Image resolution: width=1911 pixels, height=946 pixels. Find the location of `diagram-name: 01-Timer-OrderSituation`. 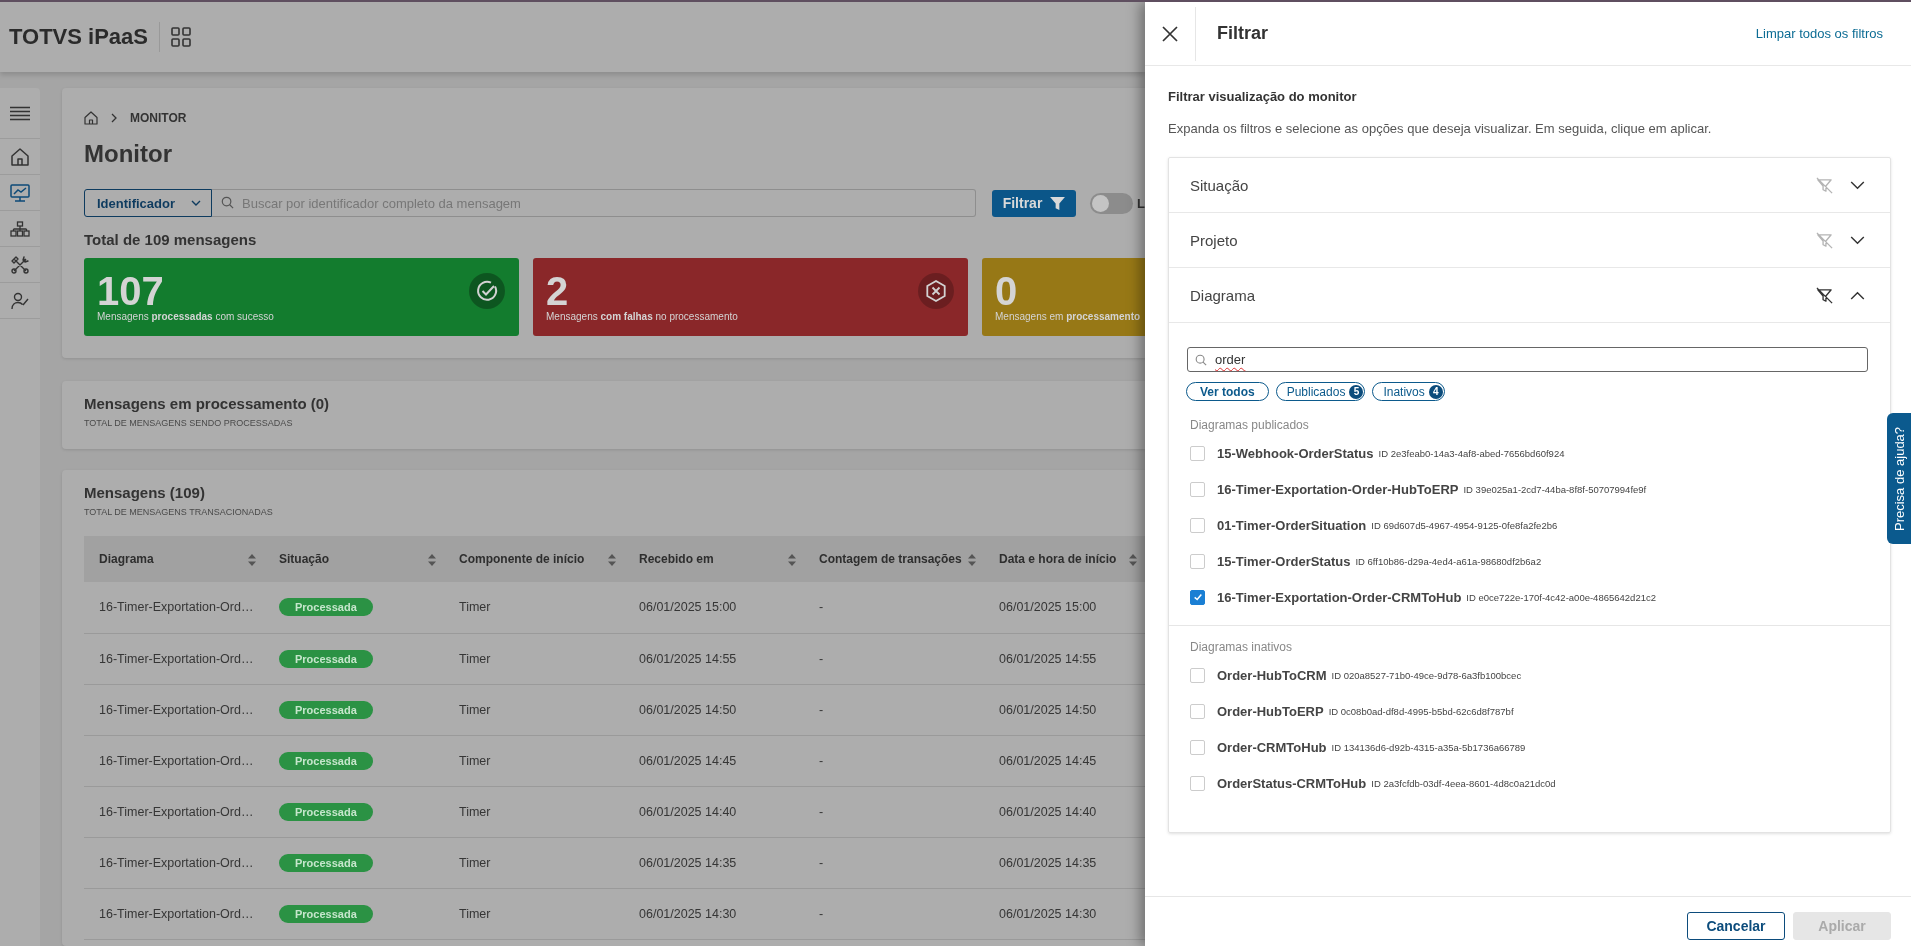

diagram-name: 01-Timer-OrderSituation is located at coordinates (1292, 525).